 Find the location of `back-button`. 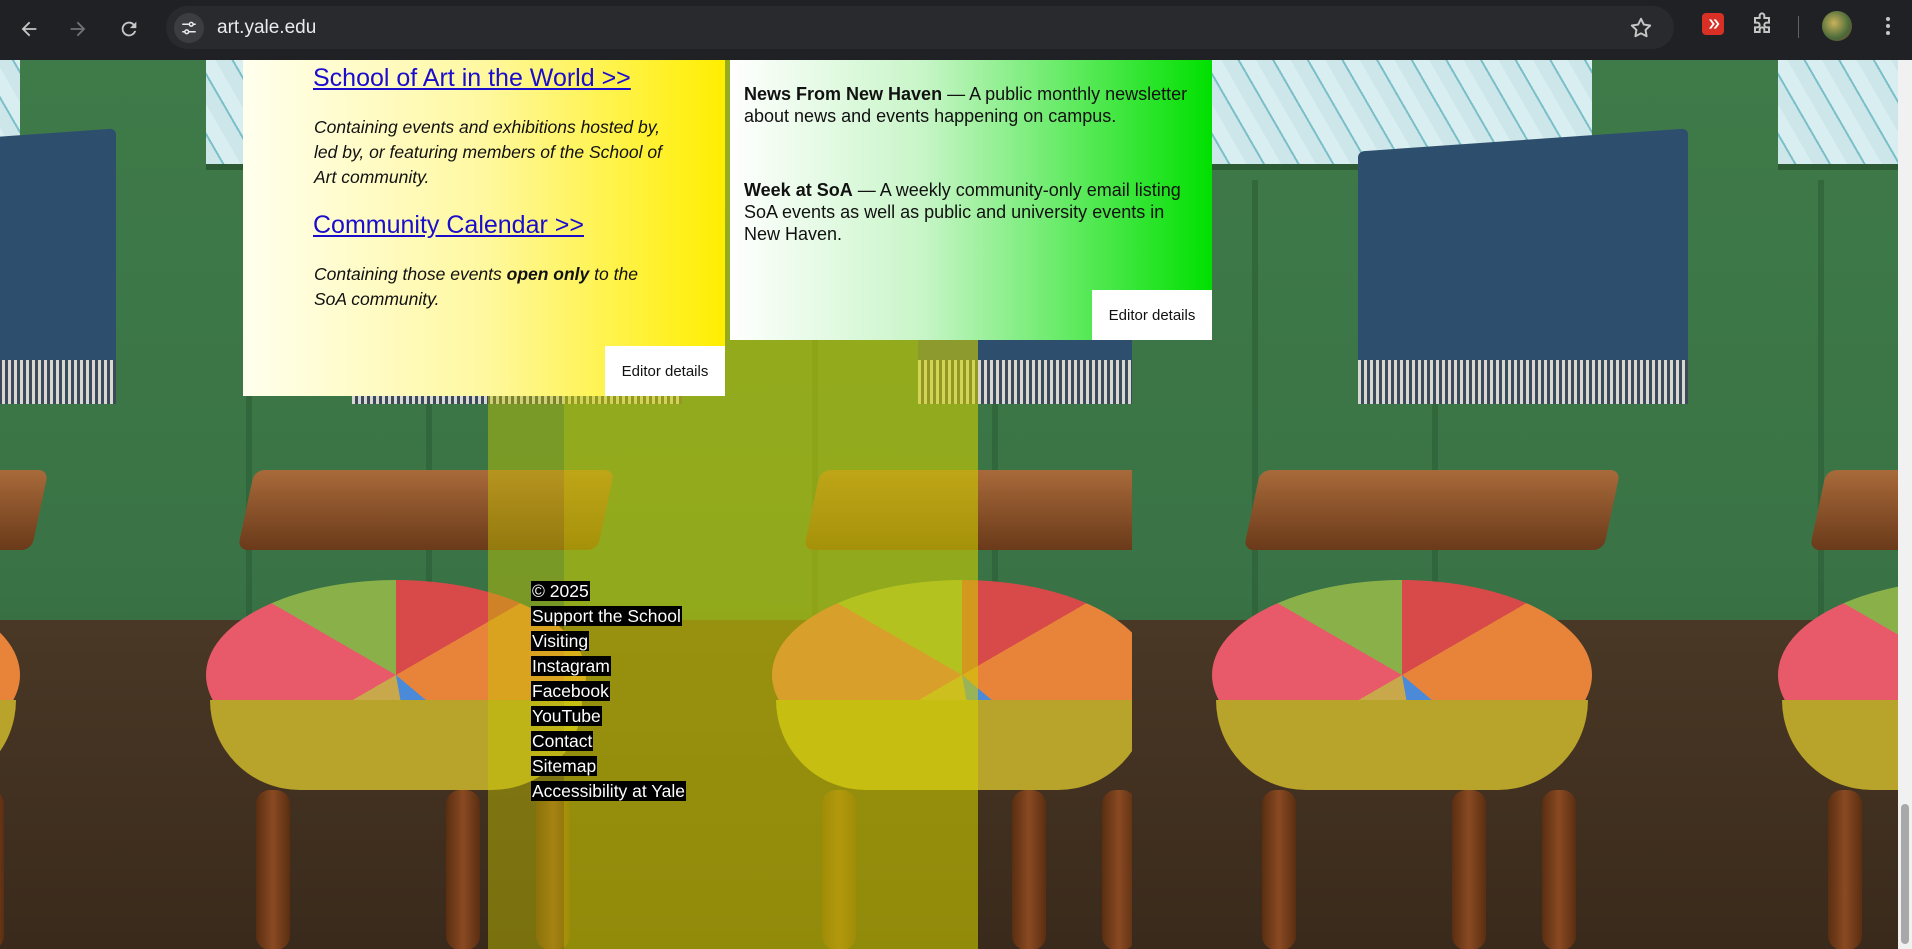

back-button is located at coordinates (29, 29).